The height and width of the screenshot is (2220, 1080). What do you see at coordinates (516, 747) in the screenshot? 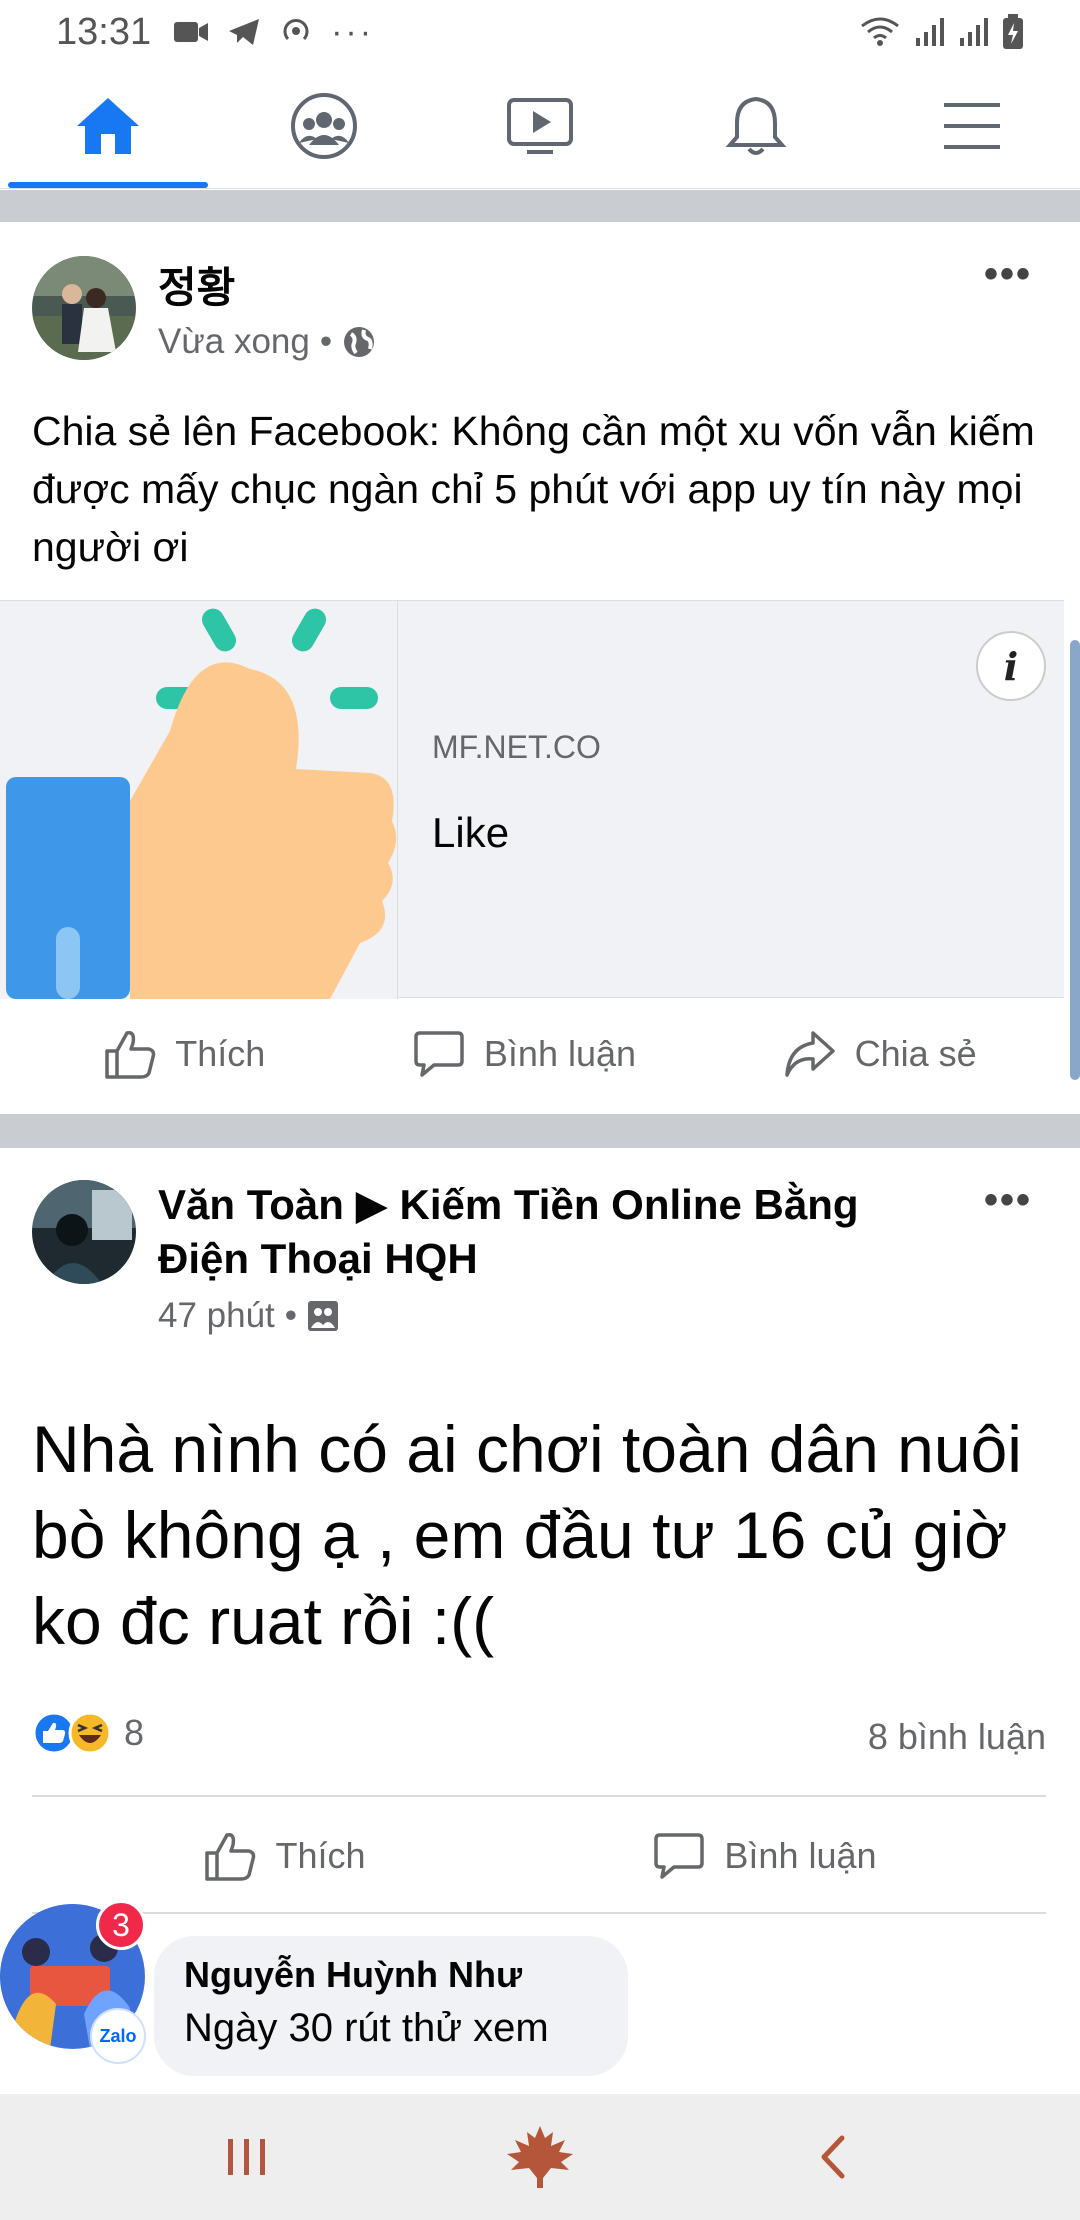
I see `link-domain: MF.NET.CO` at bounding box center [516, 747].